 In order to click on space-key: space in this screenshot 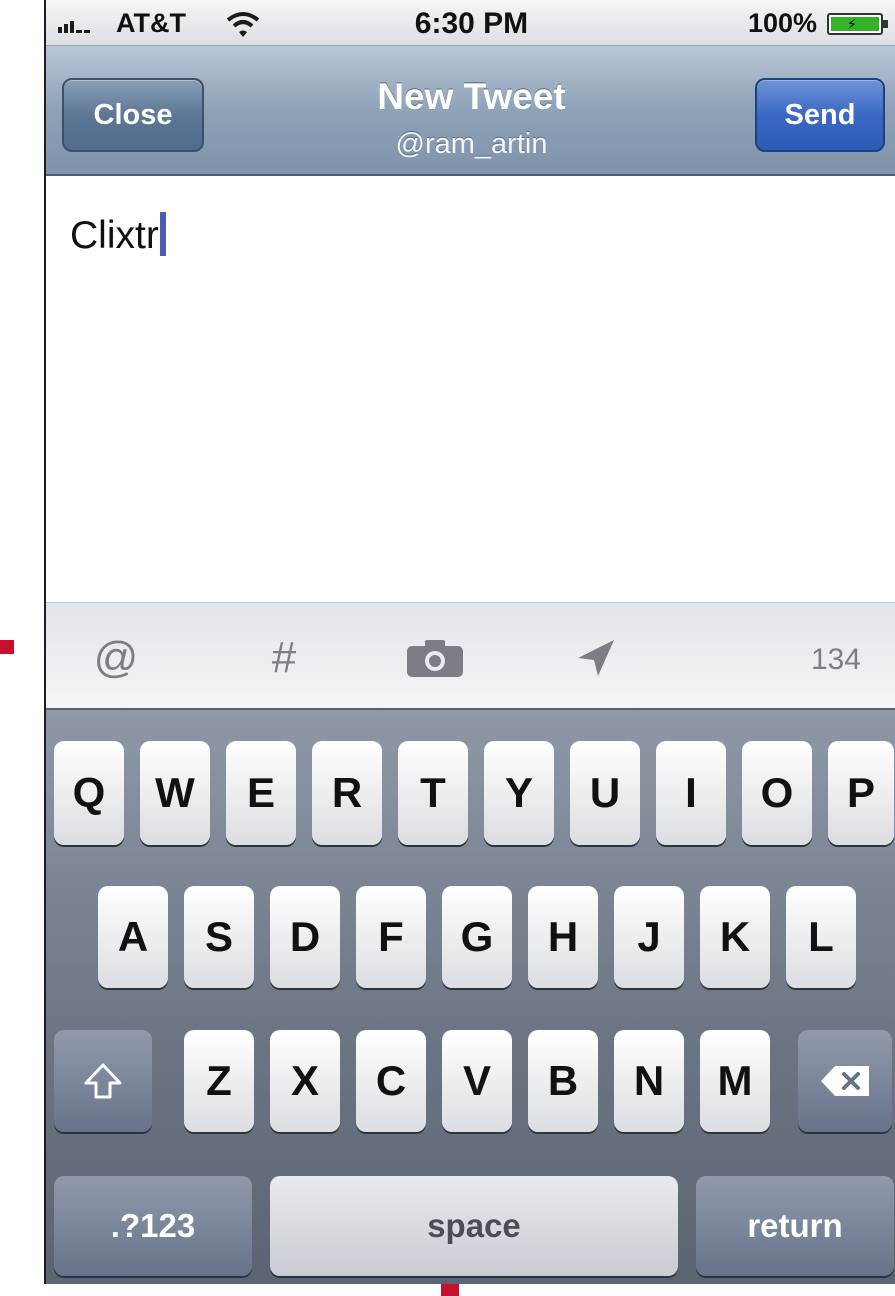, I will do `click(474, 1226)`.